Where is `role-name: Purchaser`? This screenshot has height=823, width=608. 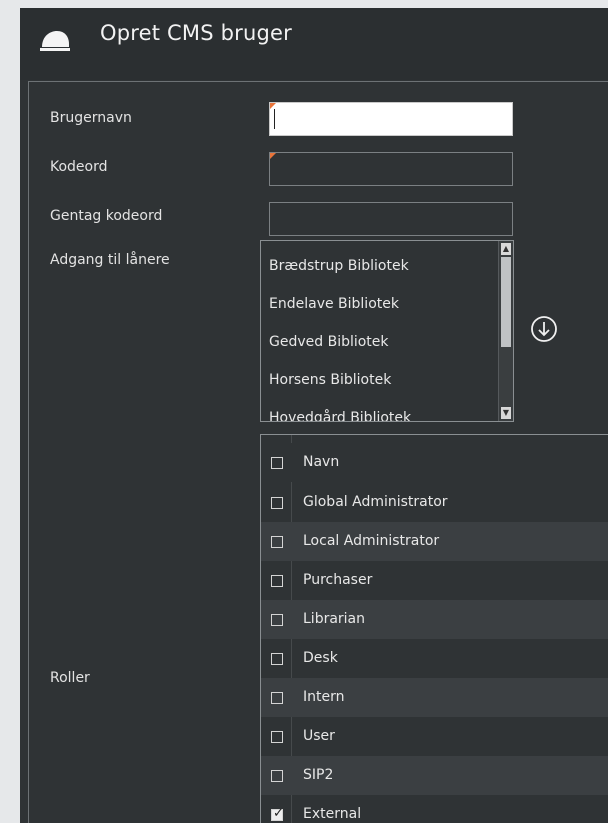
role-name: Purchaser is located at coordinates (338, 580).